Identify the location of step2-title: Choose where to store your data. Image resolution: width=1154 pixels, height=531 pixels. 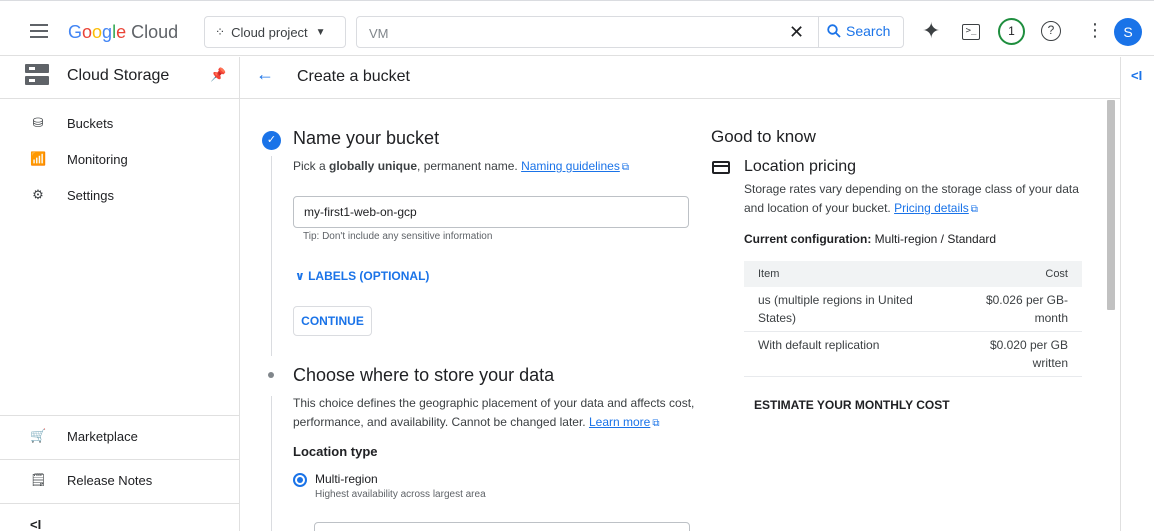
(424, 375).